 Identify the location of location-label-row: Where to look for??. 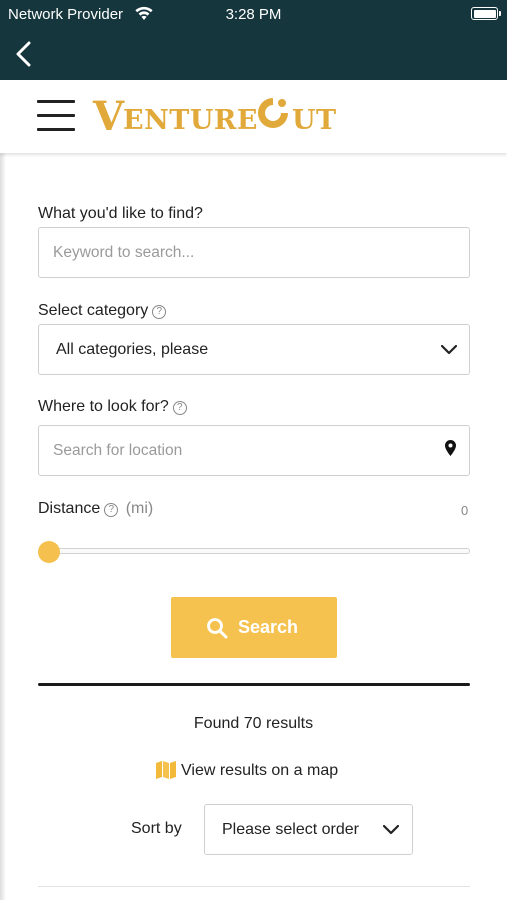
(112, 407).